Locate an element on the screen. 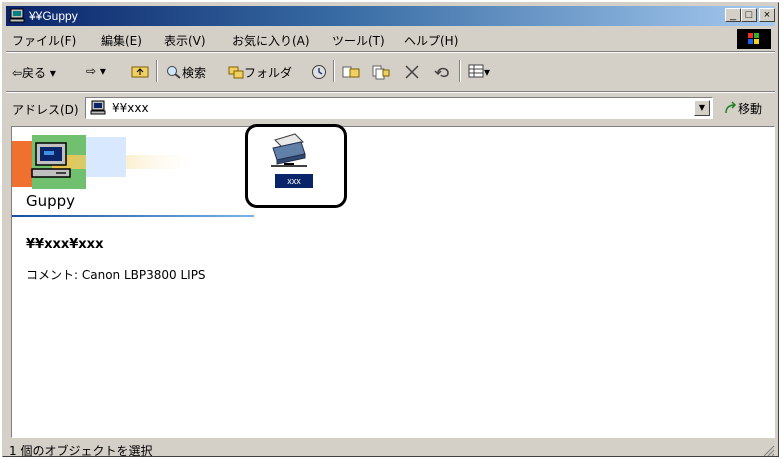 This screenshot has height=459, width=783. search-button: 検索 is located at coordinates (186, 72).